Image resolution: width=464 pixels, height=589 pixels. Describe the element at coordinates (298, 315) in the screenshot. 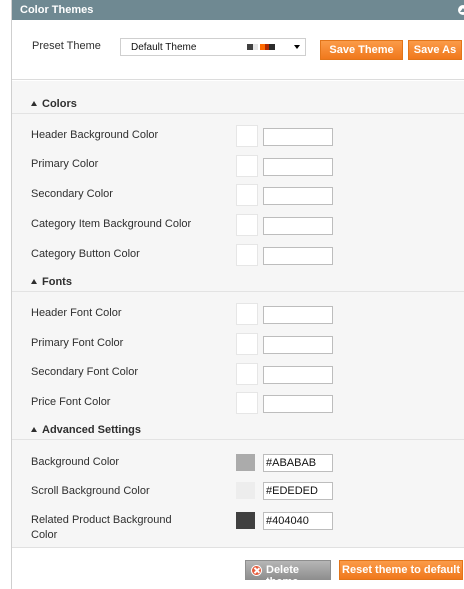

I see `header-font-color-input` at that location.